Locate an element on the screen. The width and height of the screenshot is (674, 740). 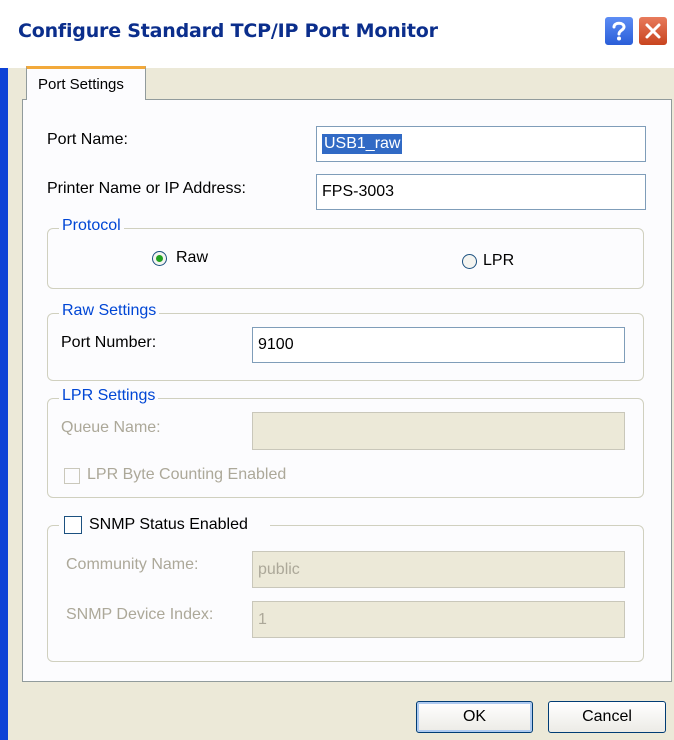
port-number-value: 9100 is located at coordinates (276, 344).